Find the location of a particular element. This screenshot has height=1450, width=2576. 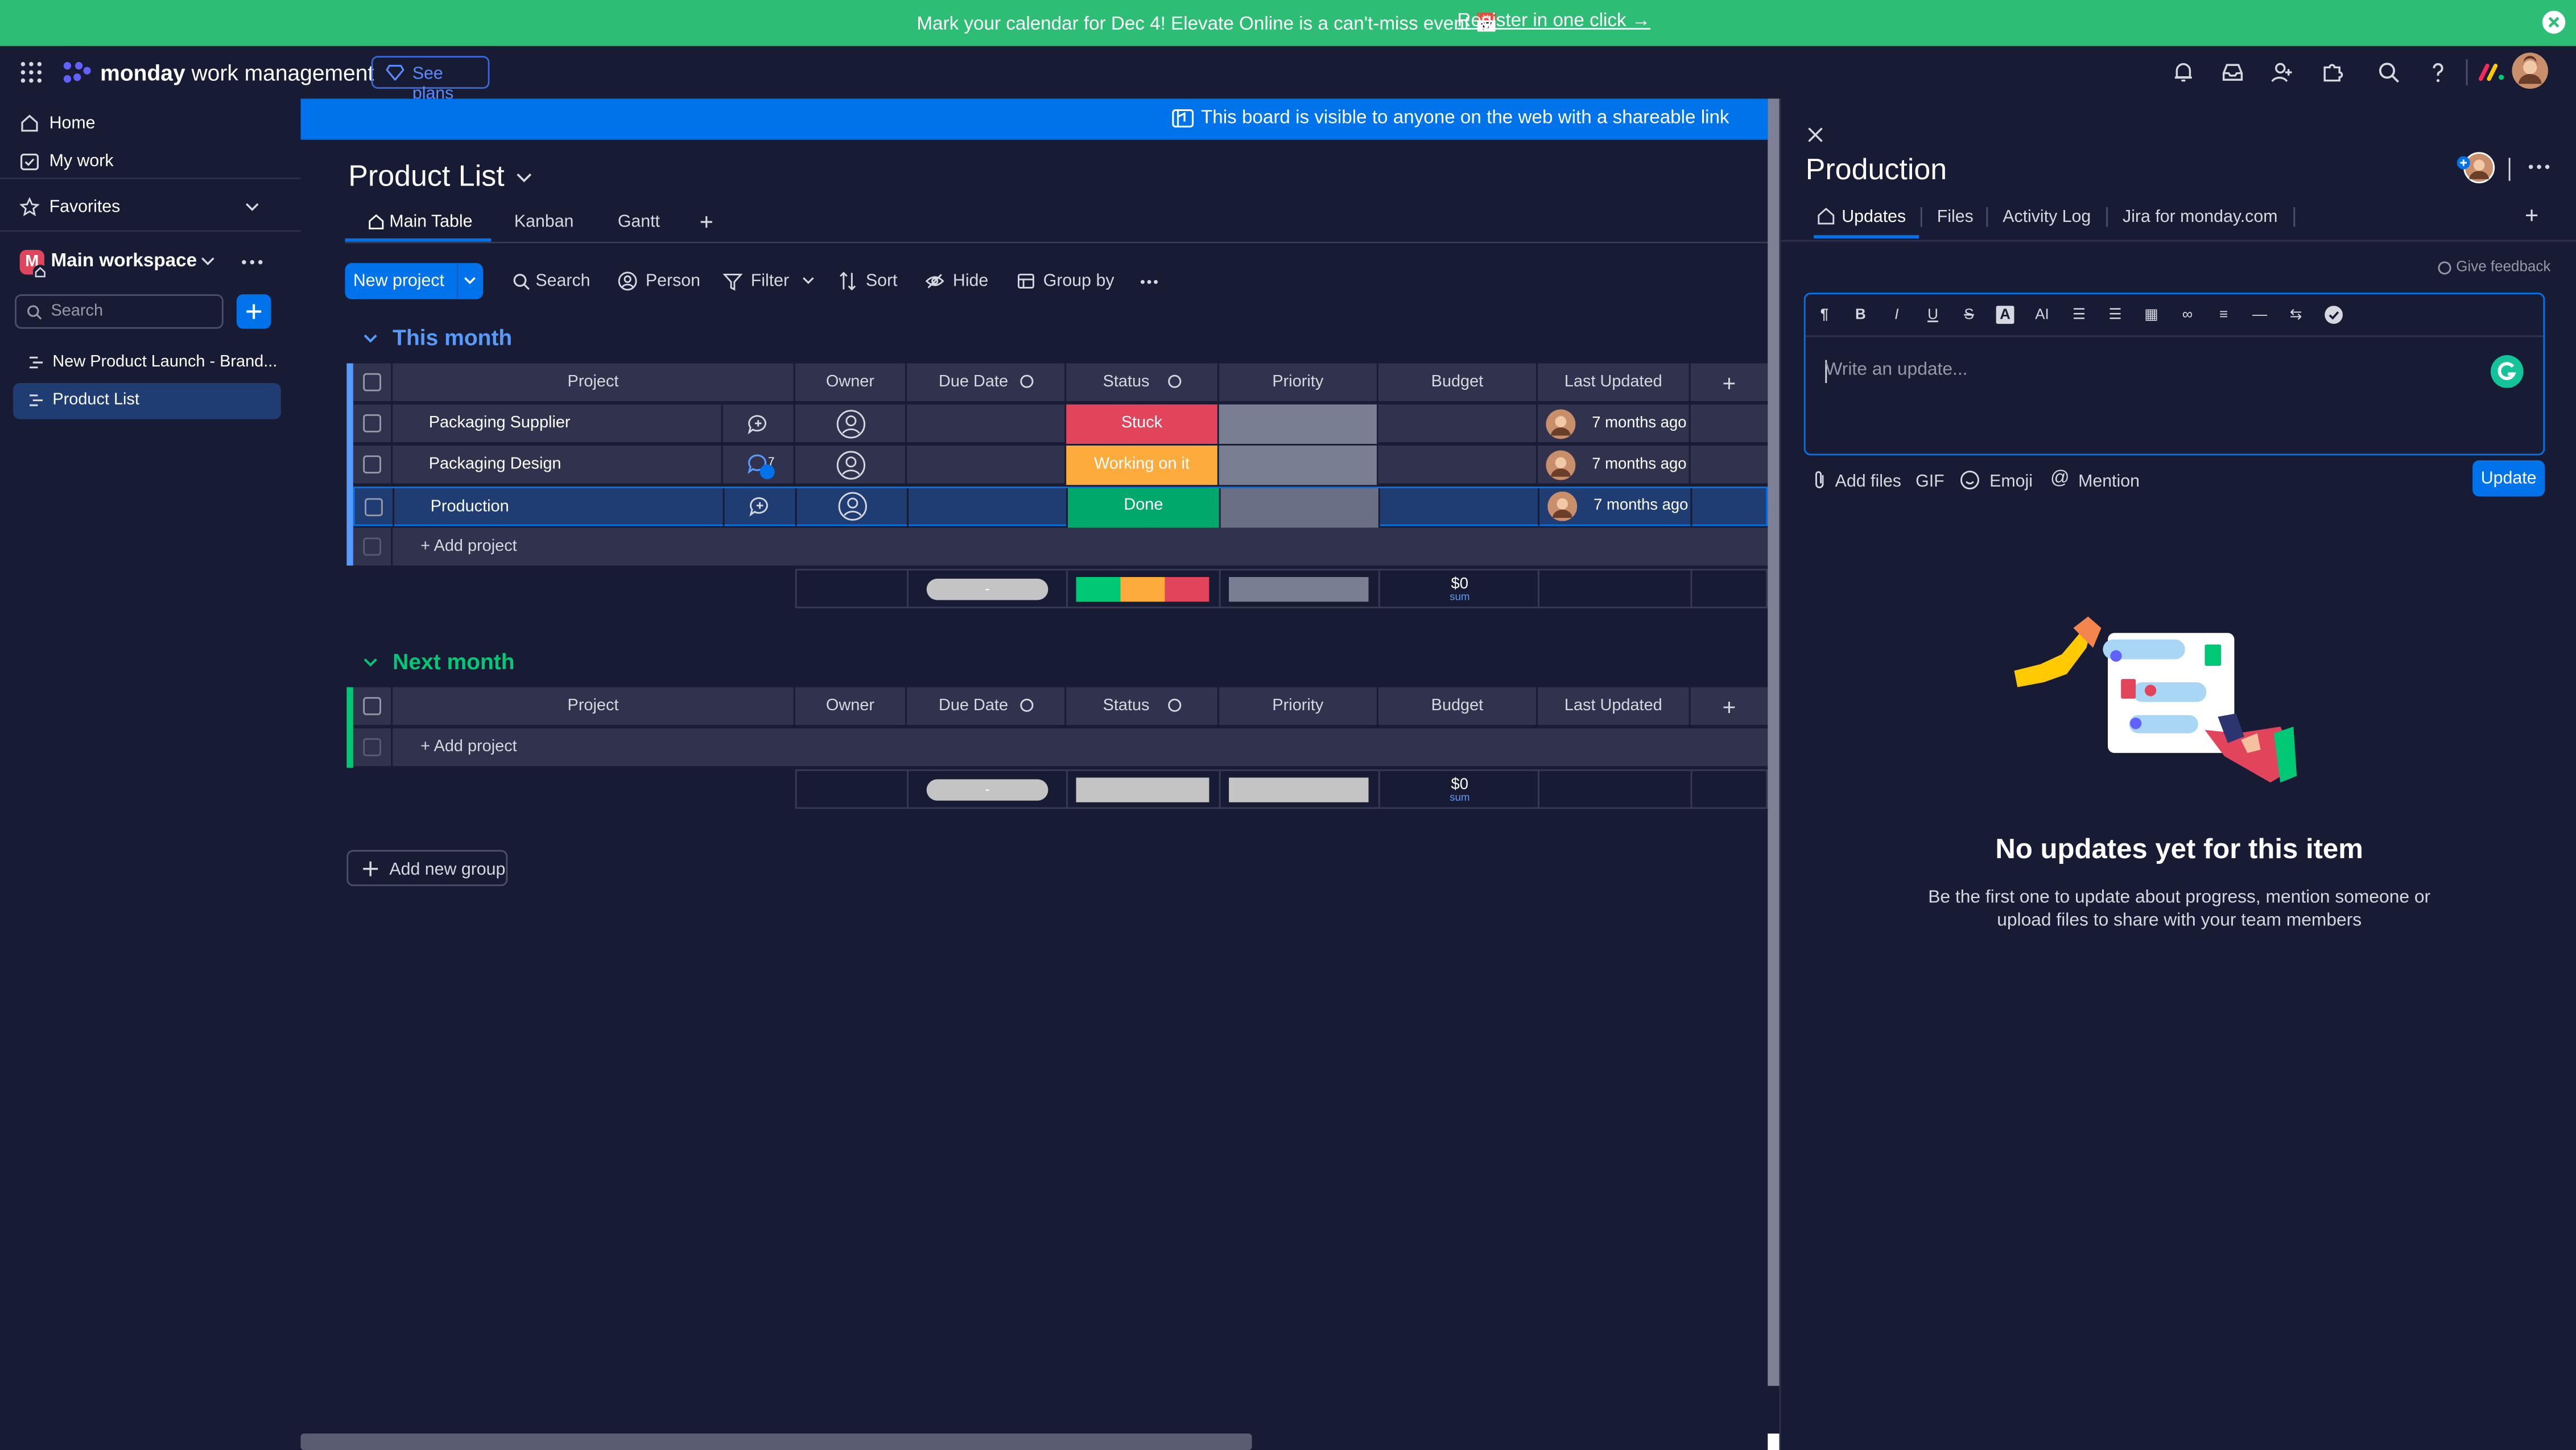

column-header-last-updated: Last Updated is located at coordinates (1615, 707).